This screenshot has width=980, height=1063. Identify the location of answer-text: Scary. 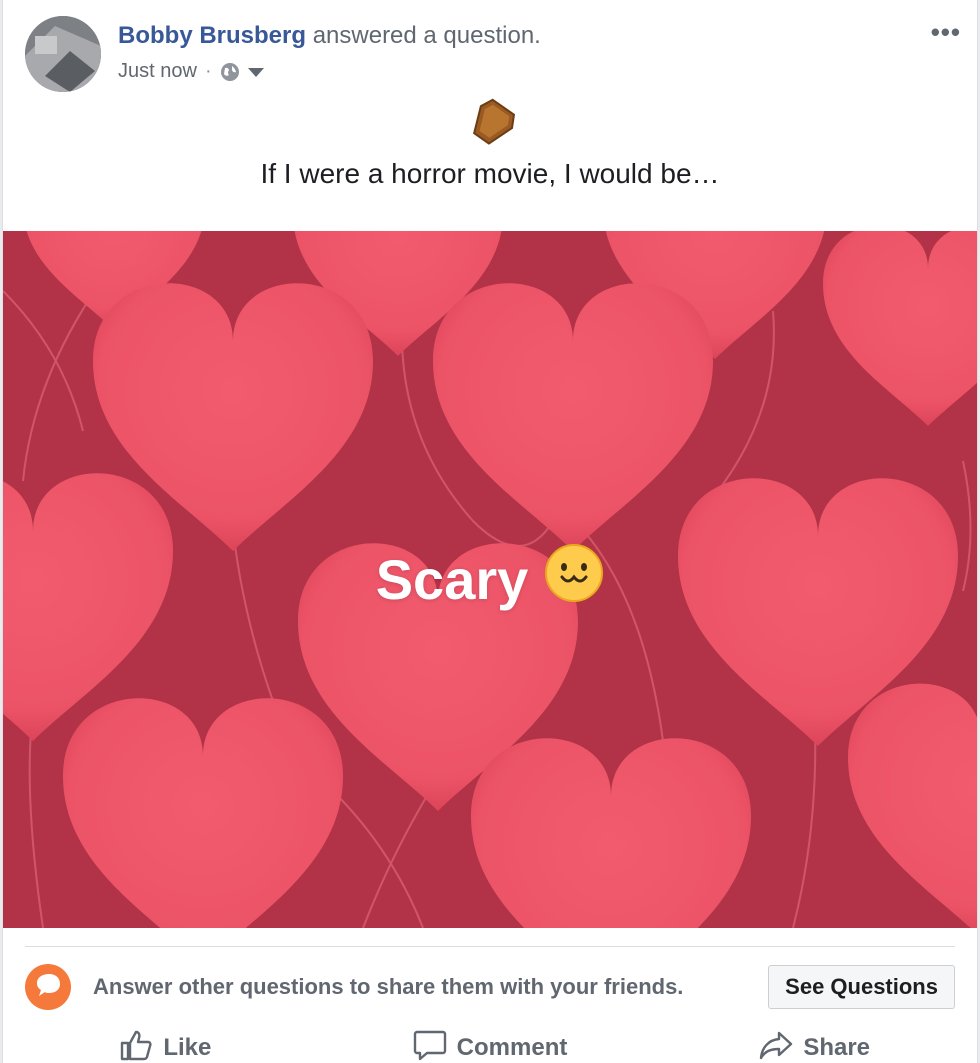
(490, 579).